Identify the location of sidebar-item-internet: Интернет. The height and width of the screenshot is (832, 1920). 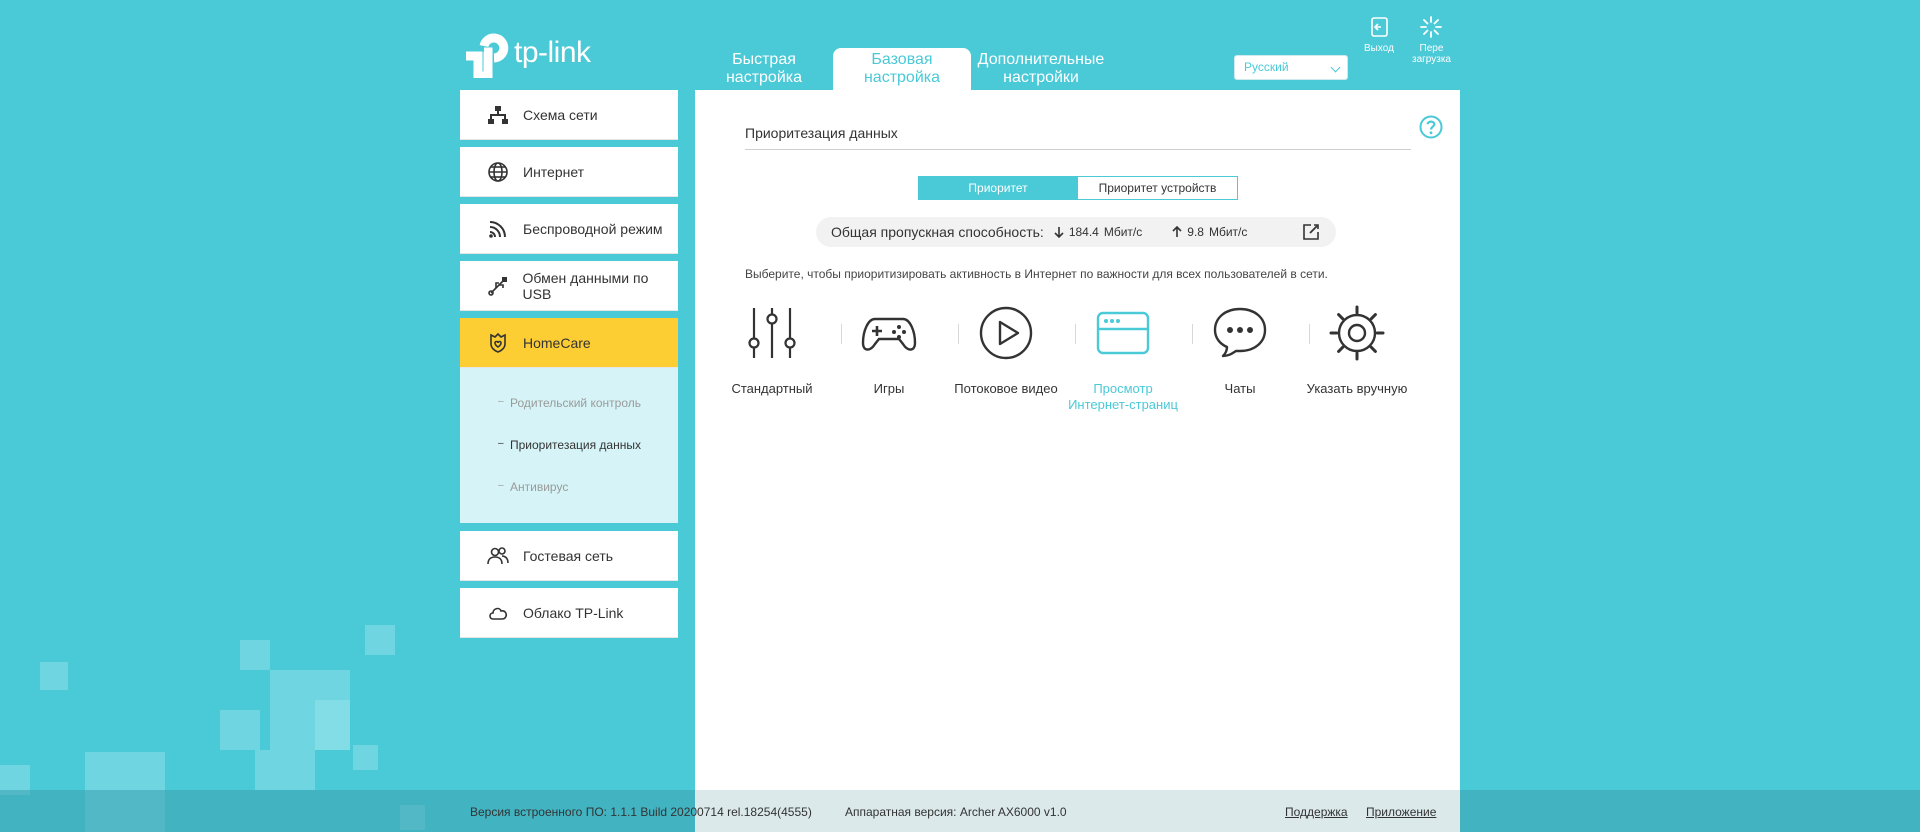
(569, 172).